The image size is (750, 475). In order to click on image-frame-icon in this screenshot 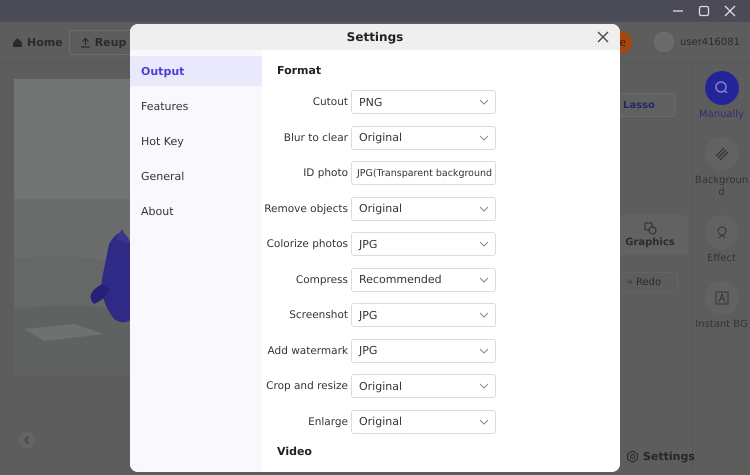, I will do `click(721, 298)`.